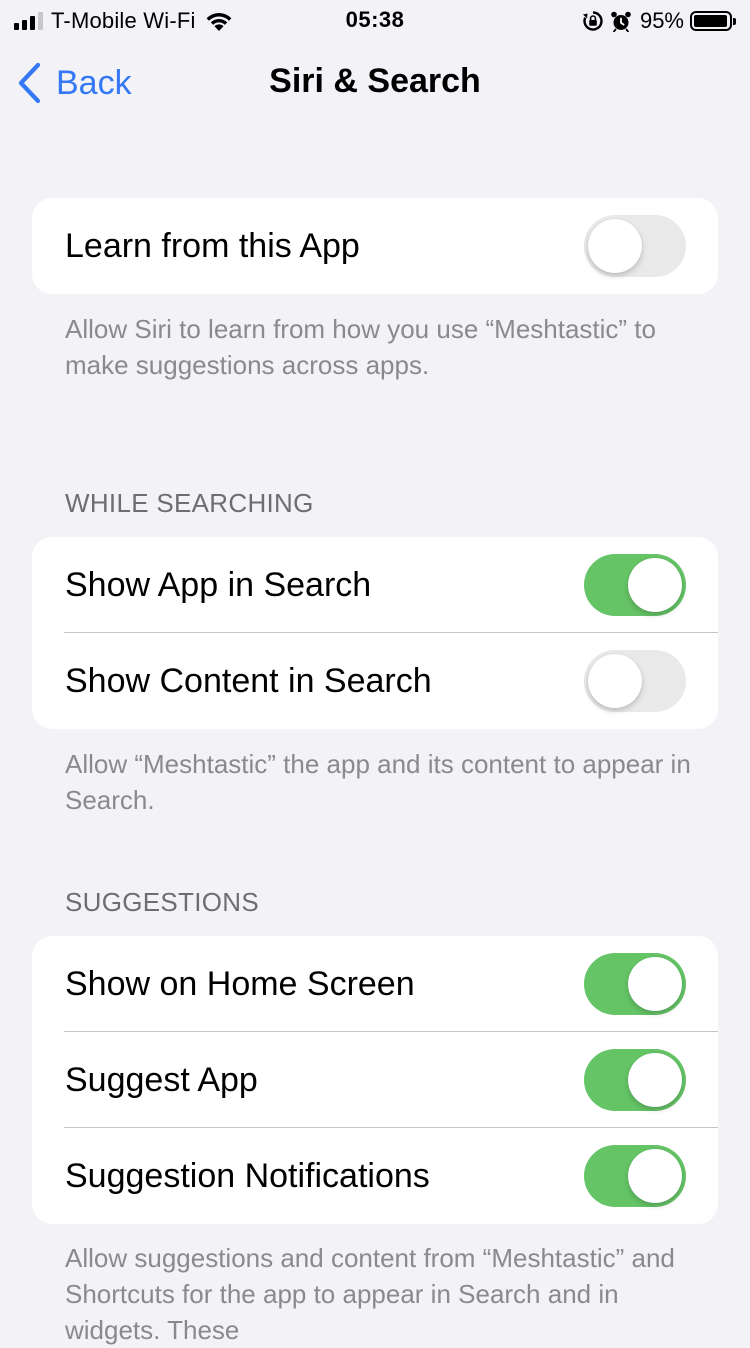 This screenshot has width=750, height=1348. I want to click on show-on-home-screen-toggle, so click(635, 984).